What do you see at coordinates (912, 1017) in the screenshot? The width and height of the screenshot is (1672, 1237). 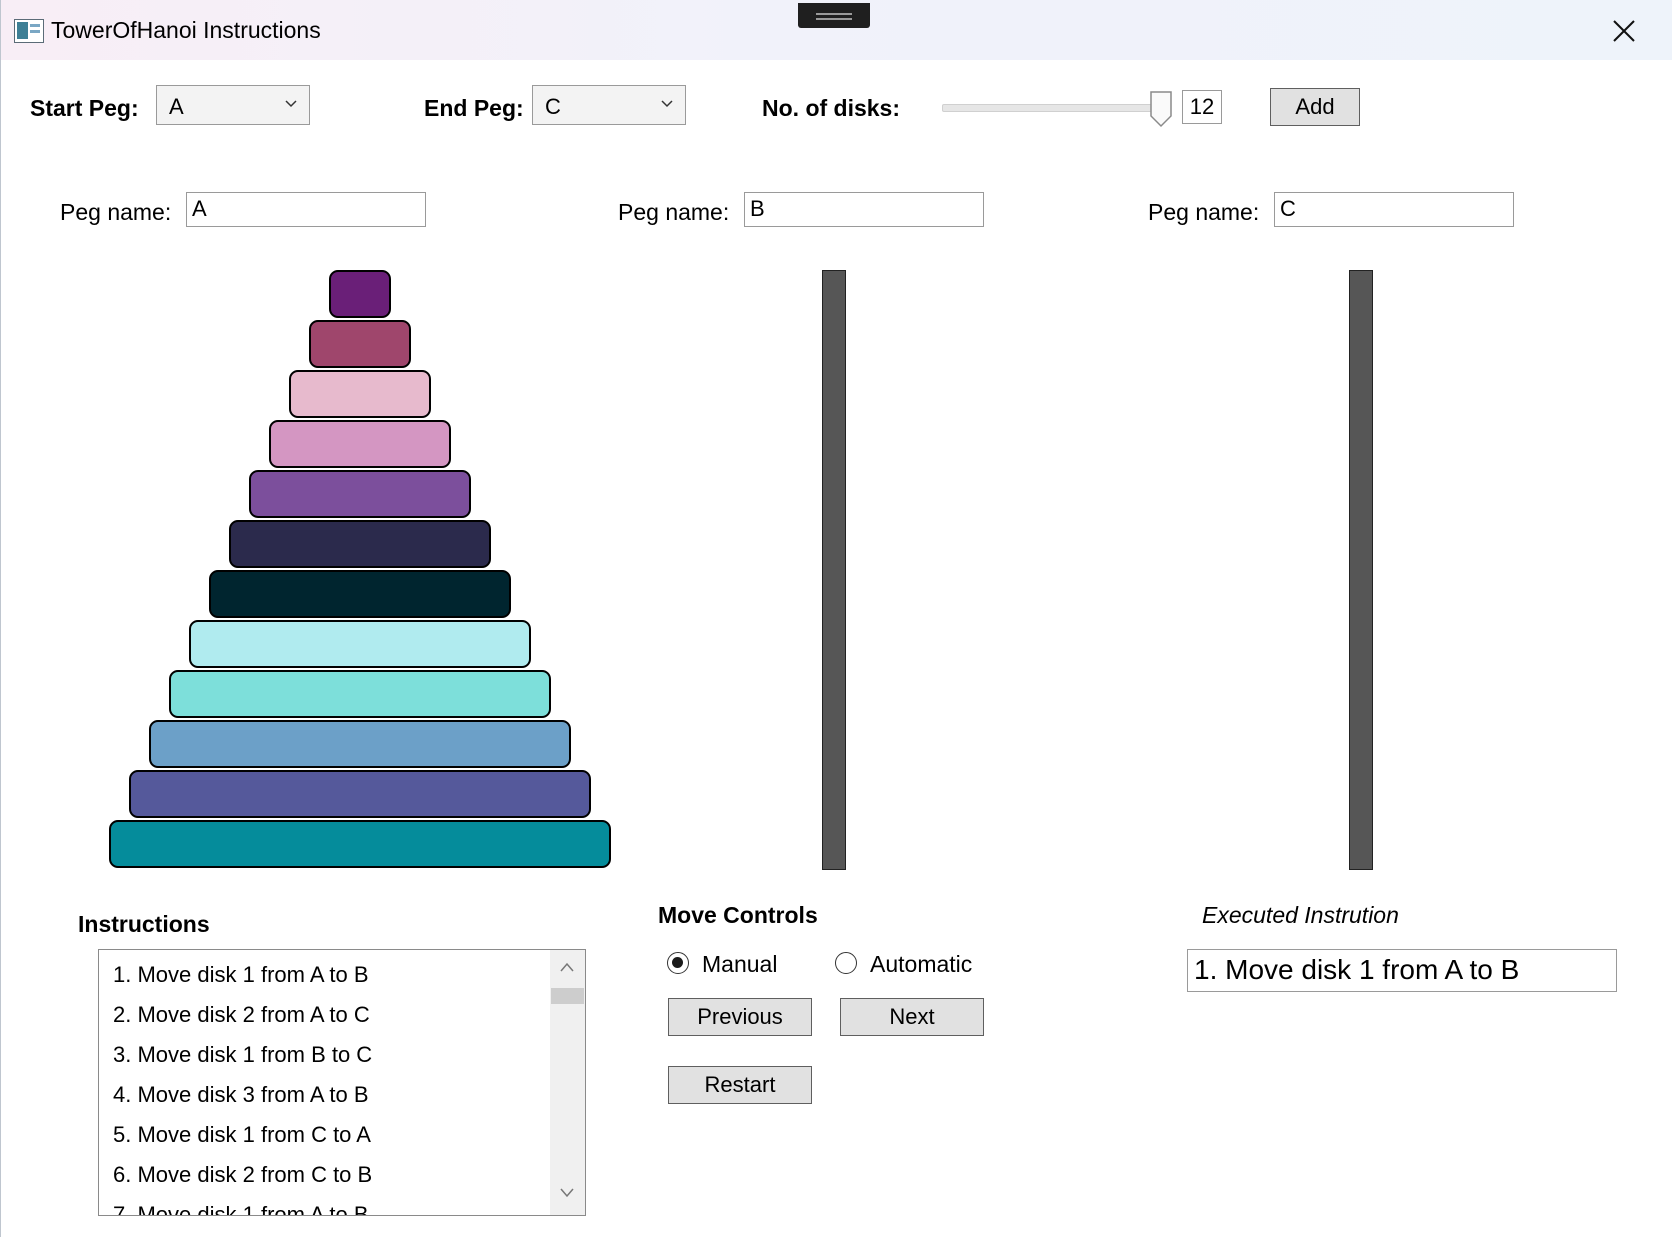 I see `next-button: Next` at bounding box center [912, 1017].